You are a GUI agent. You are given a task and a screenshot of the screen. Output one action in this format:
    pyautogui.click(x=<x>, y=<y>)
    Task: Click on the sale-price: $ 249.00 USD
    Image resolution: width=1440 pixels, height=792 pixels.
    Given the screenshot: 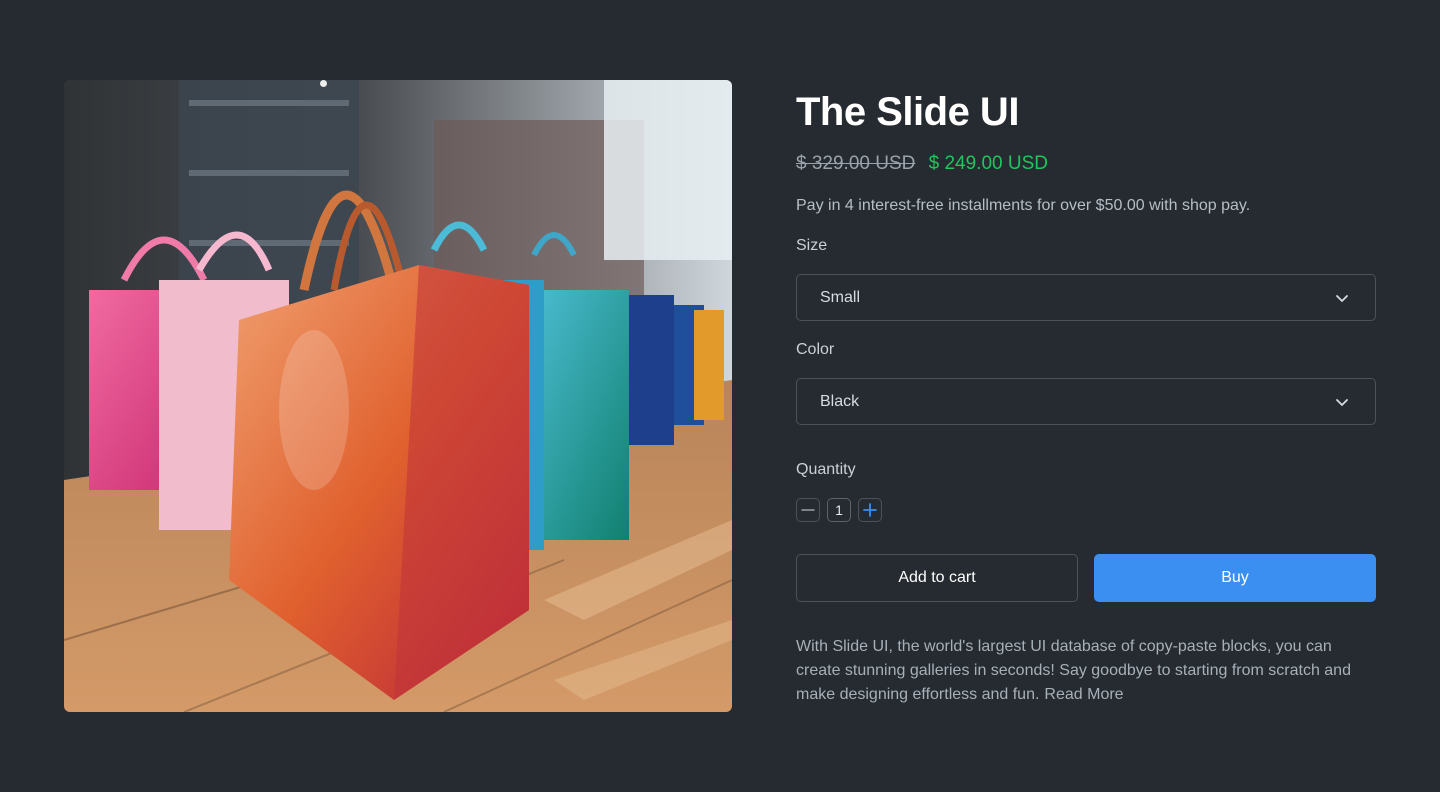 What is the action you would take?
    pyautogui.click(x=988, y=163)
    